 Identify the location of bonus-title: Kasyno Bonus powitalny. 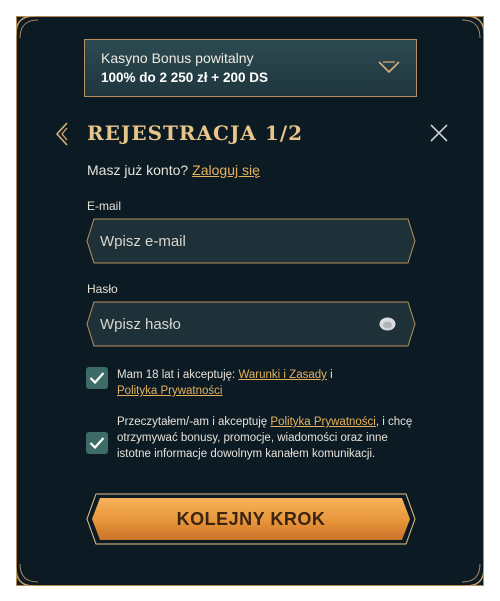
(177, 58).